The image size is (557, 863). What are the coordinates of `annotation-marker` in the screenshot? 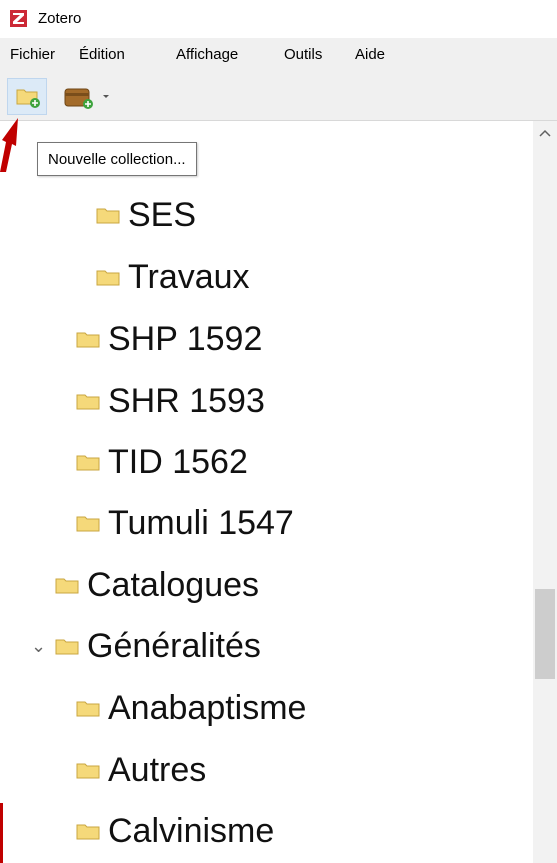 It's located at (1, 833).